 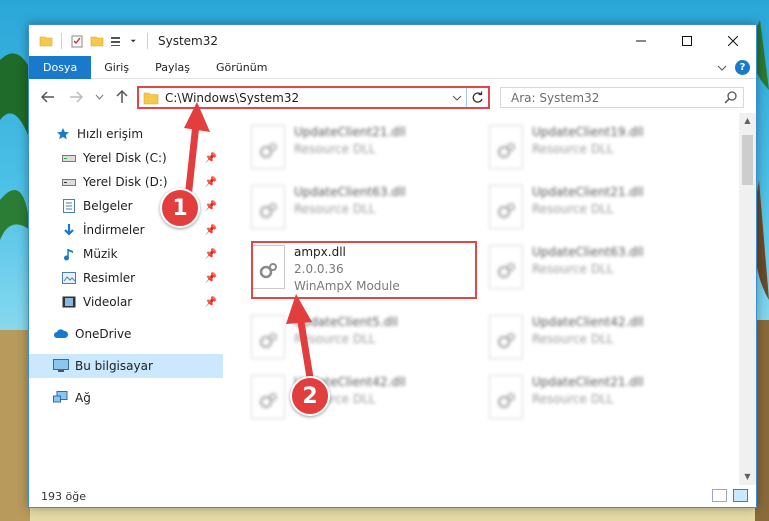 What do you see at coordinates (48, 97) in the screenshot?
I see `back-icon` at bounding box center [48, 97].